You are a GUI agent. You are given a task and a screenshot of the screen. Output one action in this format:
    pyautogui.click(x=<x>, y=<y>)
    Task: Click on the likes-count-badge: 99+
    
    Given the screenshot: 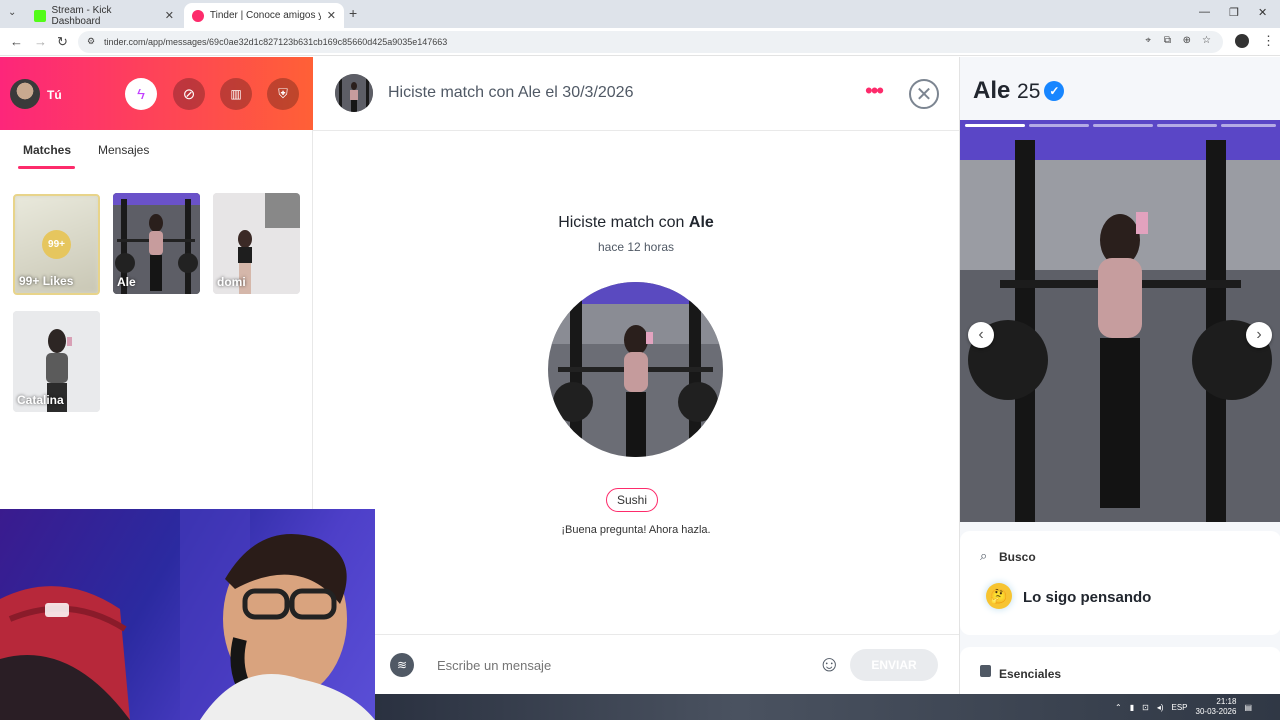 What is the action you would take?
    pyautogui.click(x=56, y=244)
    